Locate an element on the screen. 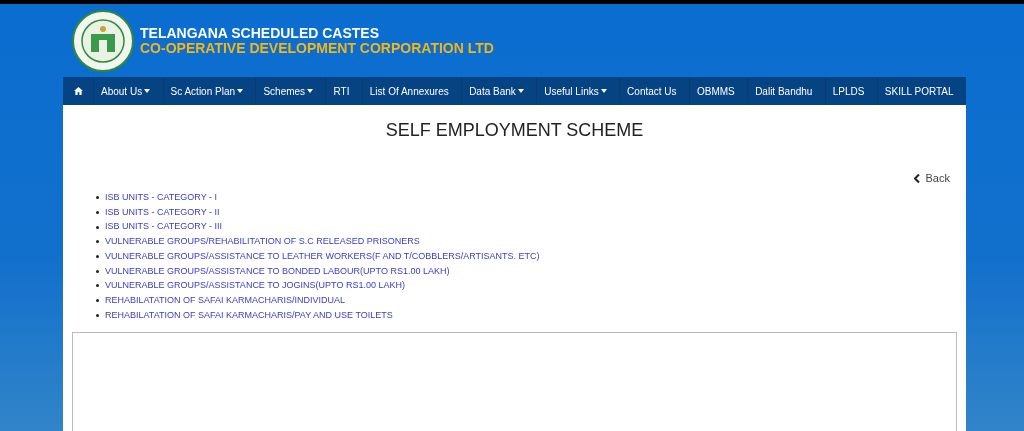 The image size is (1024, 431). scheme-link: ISB UNITS - CATEGORY - I is located at coordinates (161, 198).